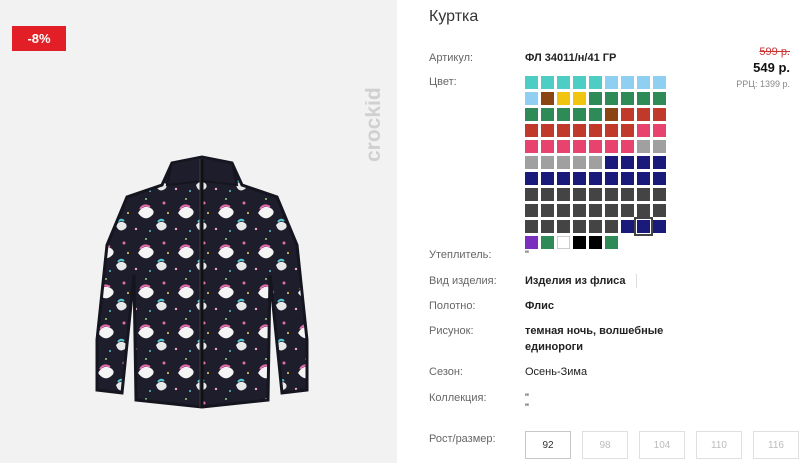  What do you see at coordinates (776, 445) in the screenshot?
I see `size-option-116: 116` at bounding box center [776, 445].